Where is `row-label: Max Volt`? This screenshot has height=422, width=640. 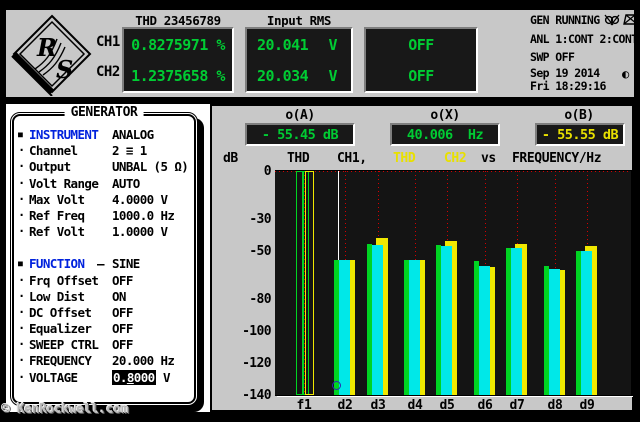
row-label: Max Volt is located at coordinates (57, 199).